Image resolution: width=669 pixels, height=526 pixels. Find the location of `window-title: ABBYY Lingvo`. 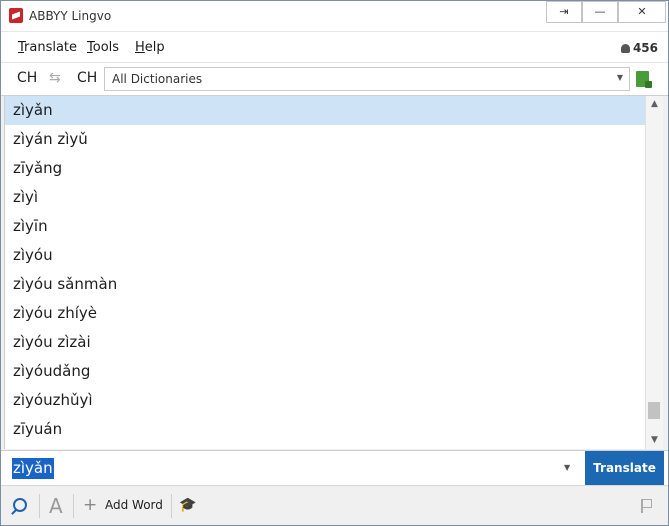

window-title: ABBYY Lingvo is located at coordinates (70, 16).